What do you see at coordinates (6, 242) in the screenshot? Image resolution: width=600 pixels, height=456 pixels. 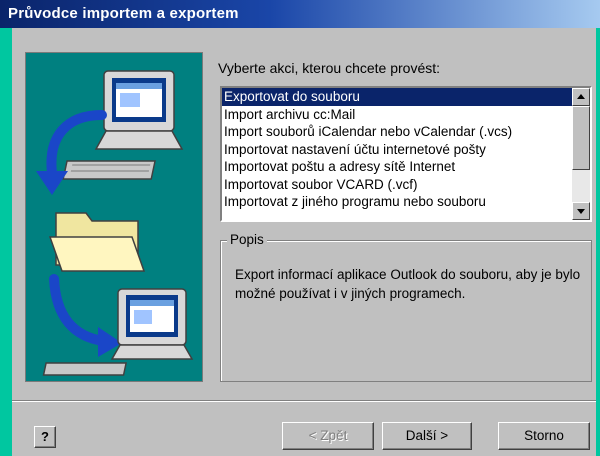 I see `desktop-edge` at bounding box center [6, 242].